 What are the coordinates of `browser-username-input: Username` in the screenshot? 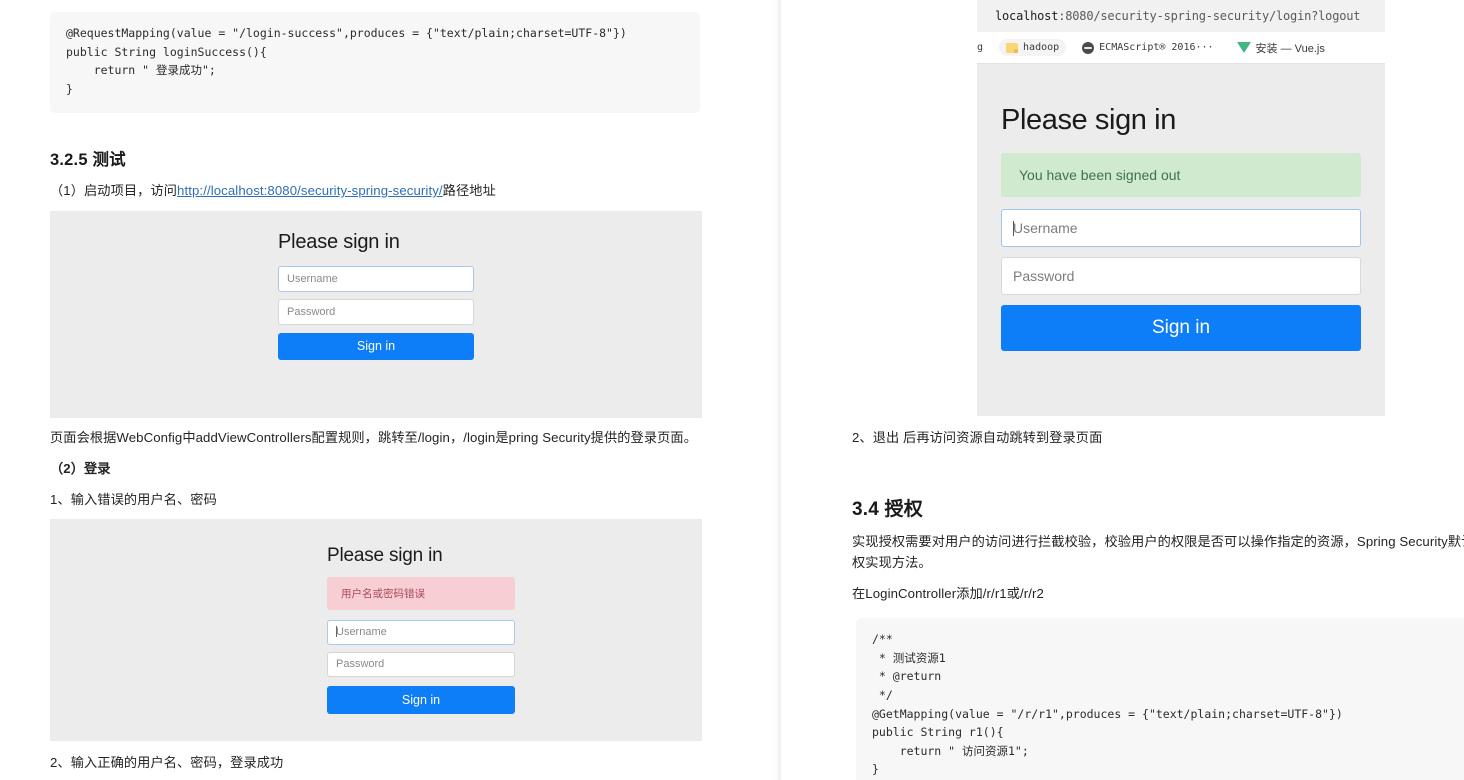 It's located at (1181, 228).